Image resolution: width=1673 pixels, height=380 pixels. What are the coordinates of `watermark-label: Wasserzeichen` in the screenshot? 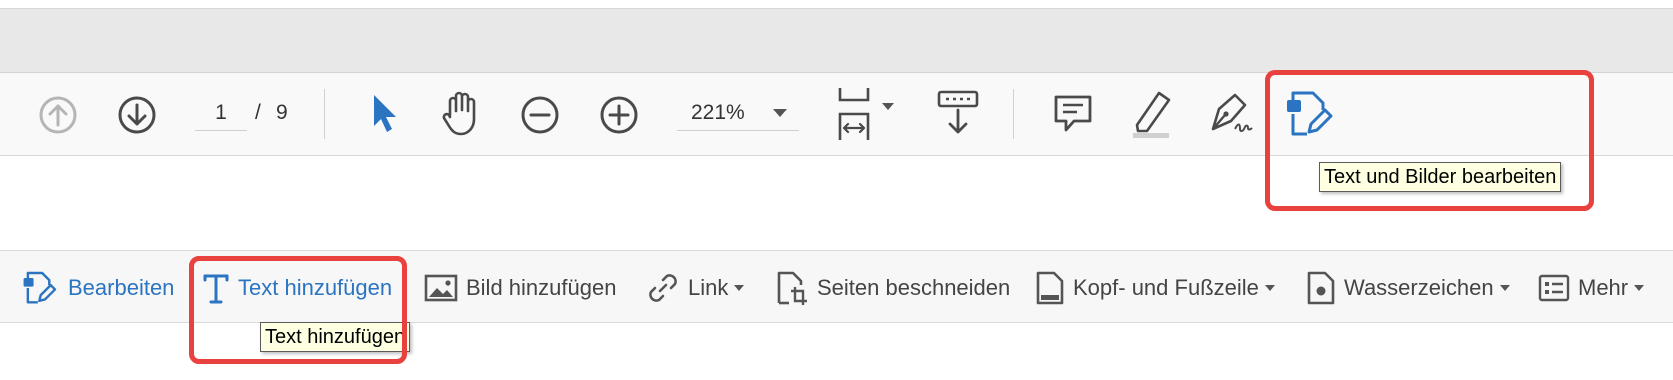 It's located at (1419, 287).